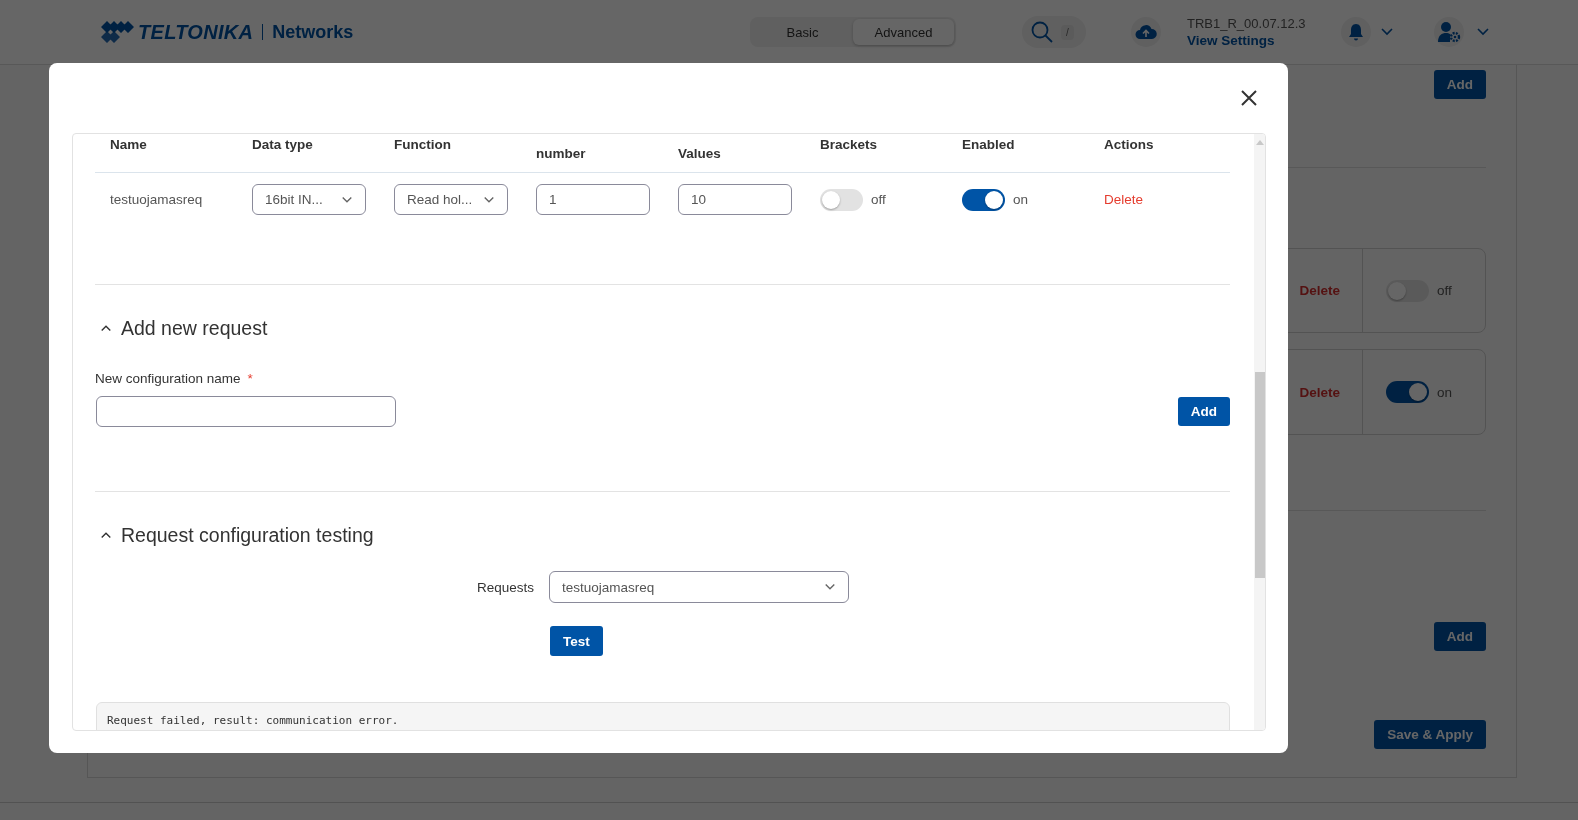  What do you see at coordinates (1430, 734) in the screenshot?
I see `save-apply-button: Save & Apply` at bounding box center [1430, 734].